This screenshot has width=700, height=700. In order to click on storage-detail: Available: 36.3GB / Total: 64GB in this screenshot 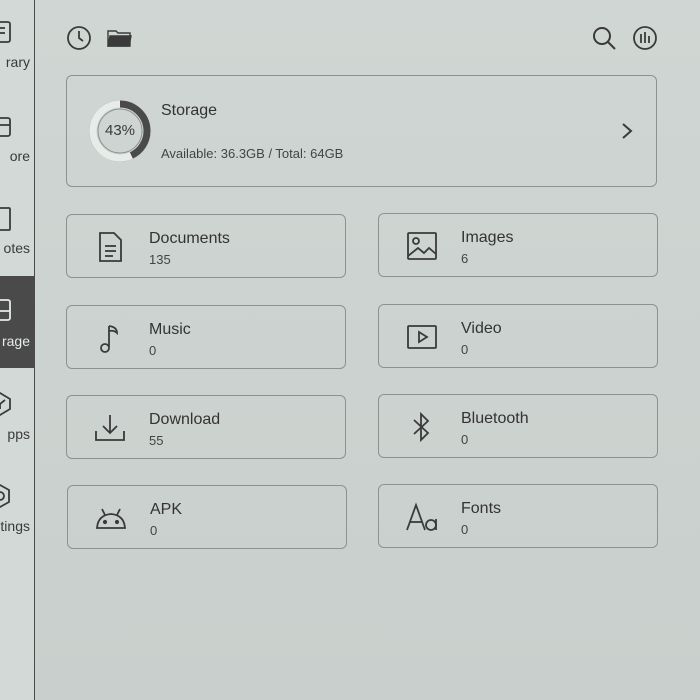, I will do `click(252, 153)`.